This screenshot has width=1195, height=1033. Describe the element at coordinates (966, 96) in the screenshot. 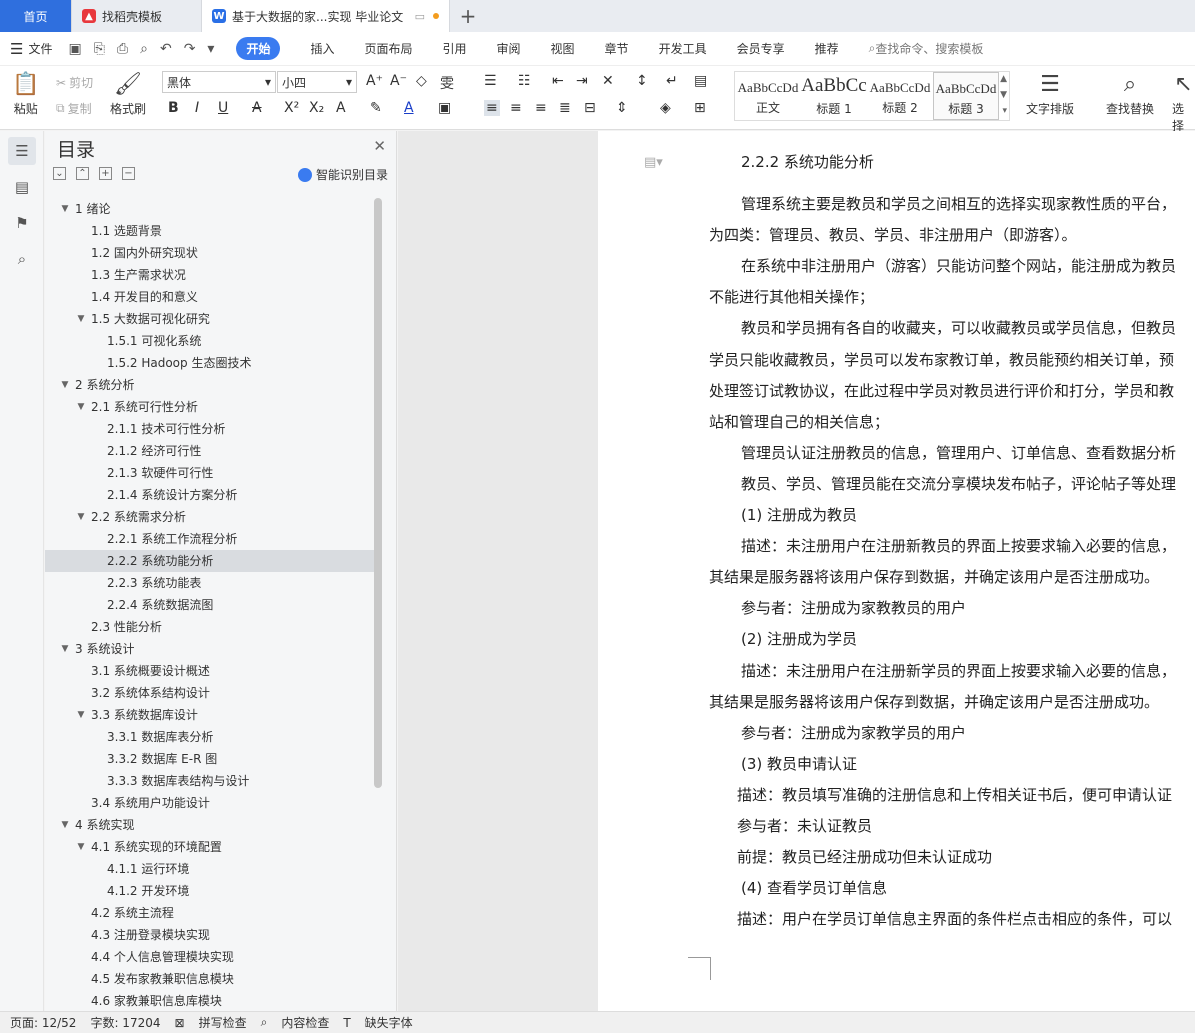

I see `style-heading-3: AaBbCcDd 标题 3` at that location.